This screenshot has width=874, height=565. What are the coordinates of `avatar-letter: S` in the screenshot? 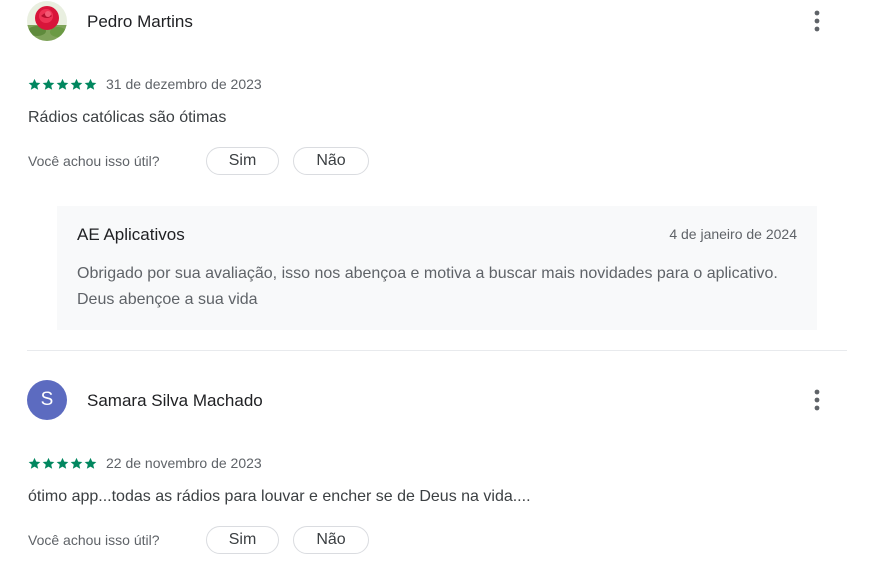 It's located at (47, 399).